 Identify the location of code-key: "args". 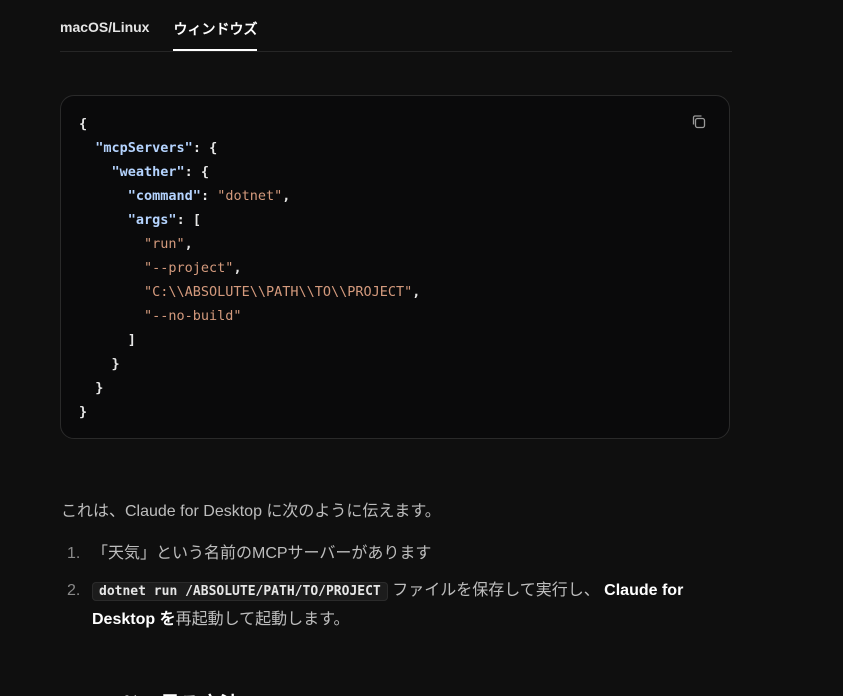
(152, 220).